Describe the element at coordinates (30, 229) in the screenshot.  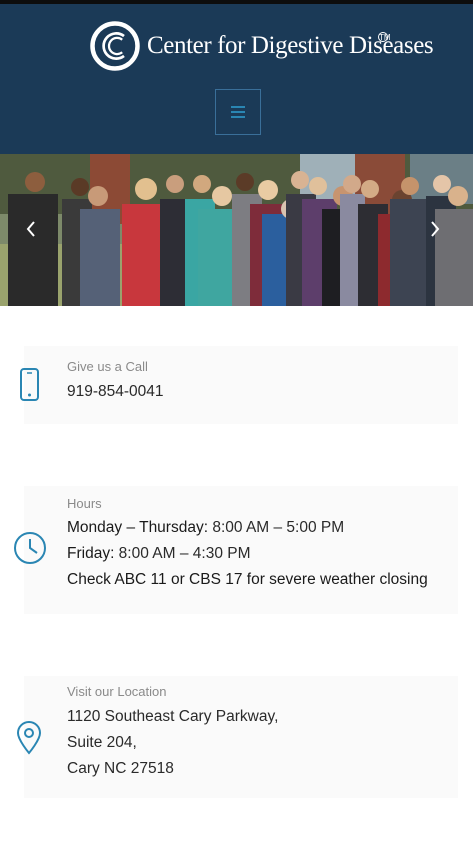
I see `chevron-left-icon` at that location.